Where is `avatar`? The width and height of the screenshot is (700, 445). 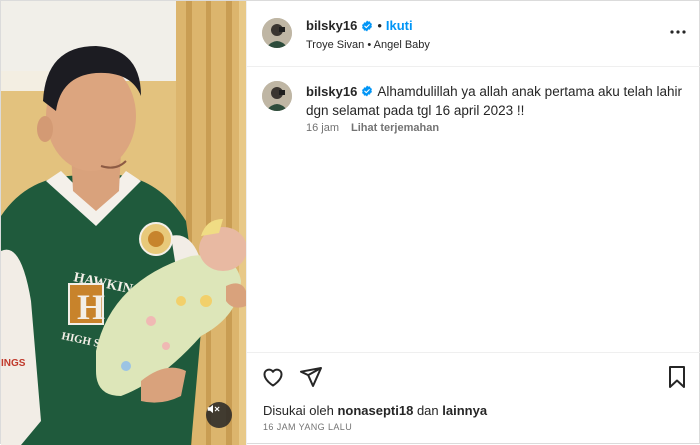
avatar is located at coordinates (277, 33).